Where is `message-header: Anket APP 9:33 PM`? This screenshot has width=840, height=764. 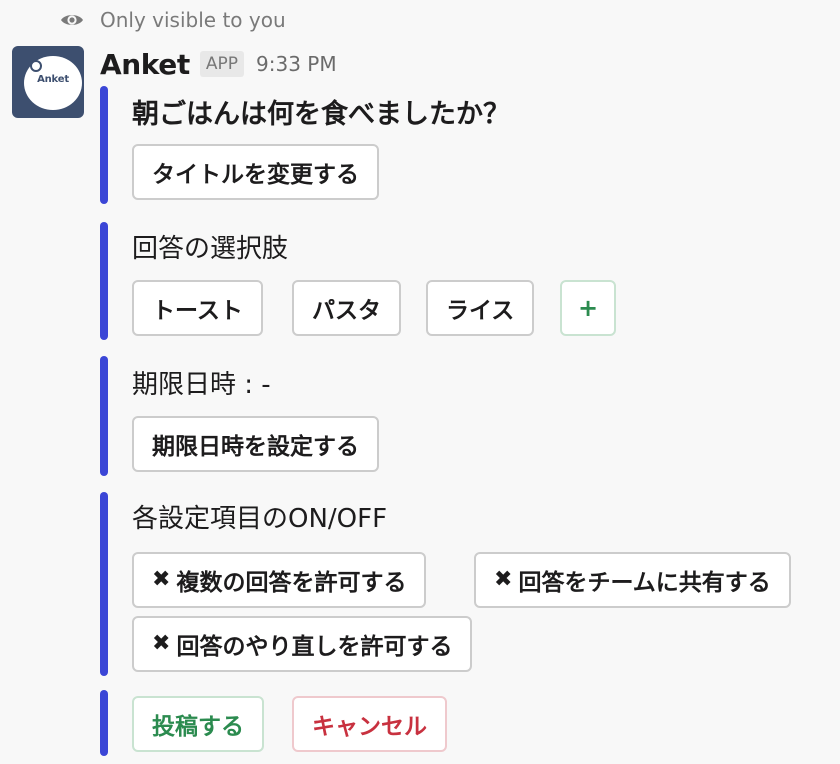
message-header: Anket APP 9:33 PM is located at coordinates (218, 64).